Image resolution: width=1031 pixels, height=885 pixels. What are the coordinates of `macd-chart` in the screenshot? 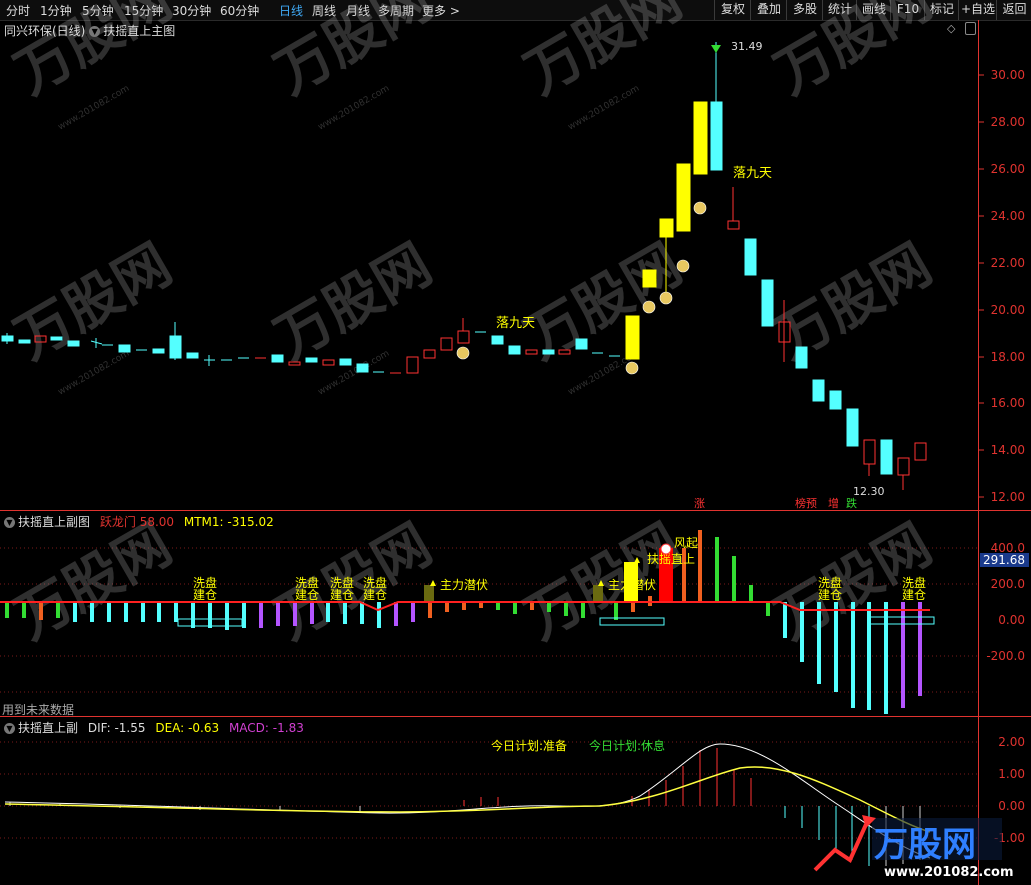 It's located at (467, 804).